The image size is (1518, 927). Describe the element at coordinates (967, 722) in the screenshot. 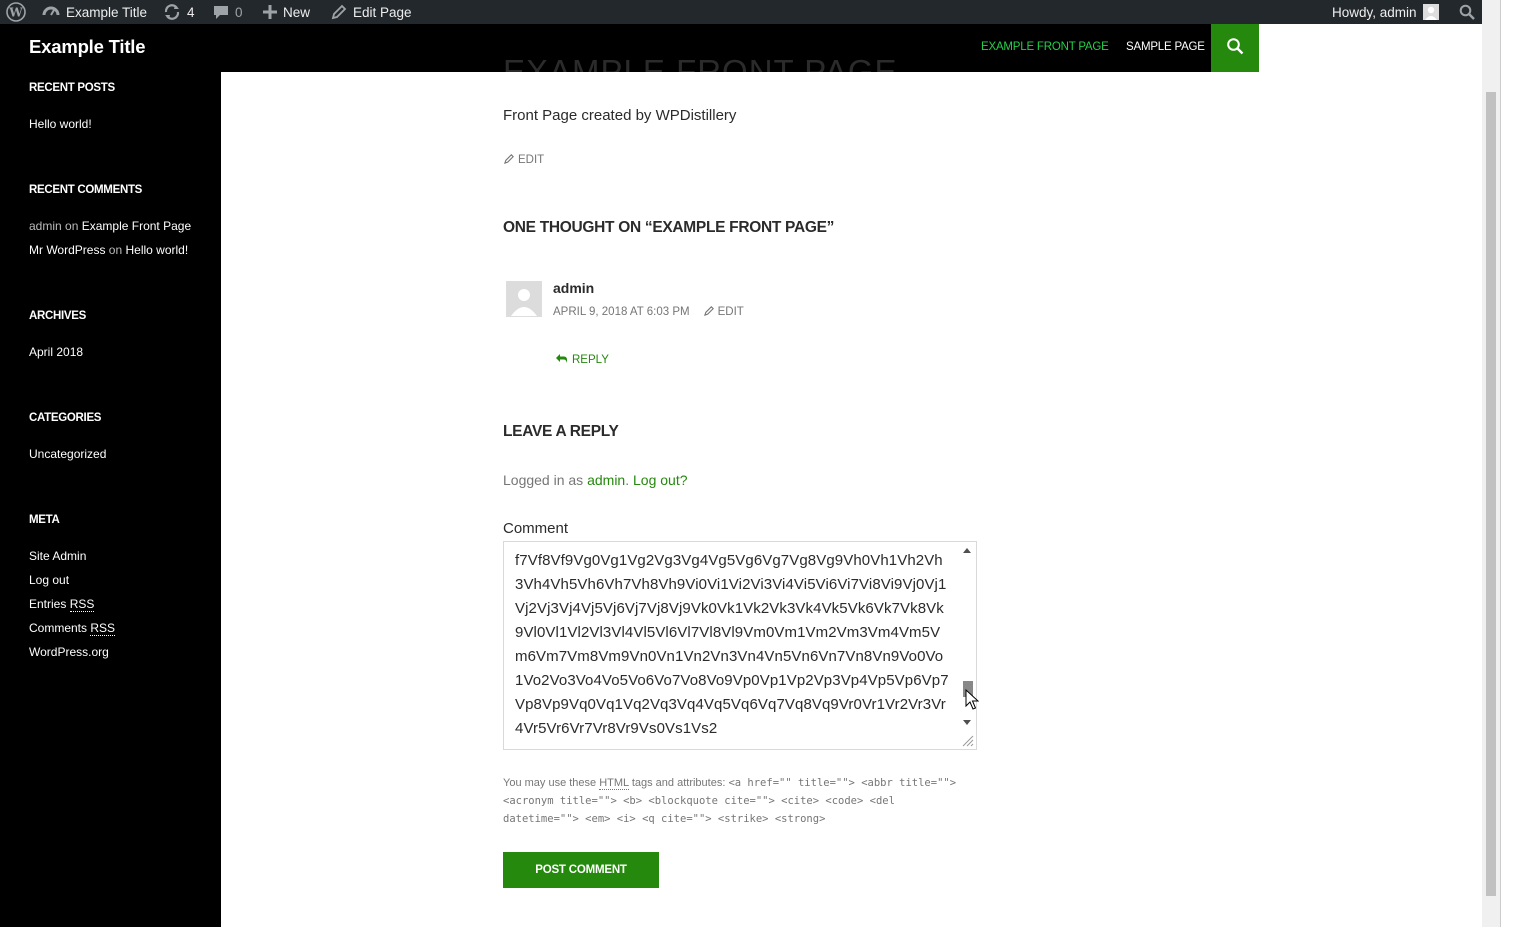

I see `scroll-down-arrow-icon` at that location.